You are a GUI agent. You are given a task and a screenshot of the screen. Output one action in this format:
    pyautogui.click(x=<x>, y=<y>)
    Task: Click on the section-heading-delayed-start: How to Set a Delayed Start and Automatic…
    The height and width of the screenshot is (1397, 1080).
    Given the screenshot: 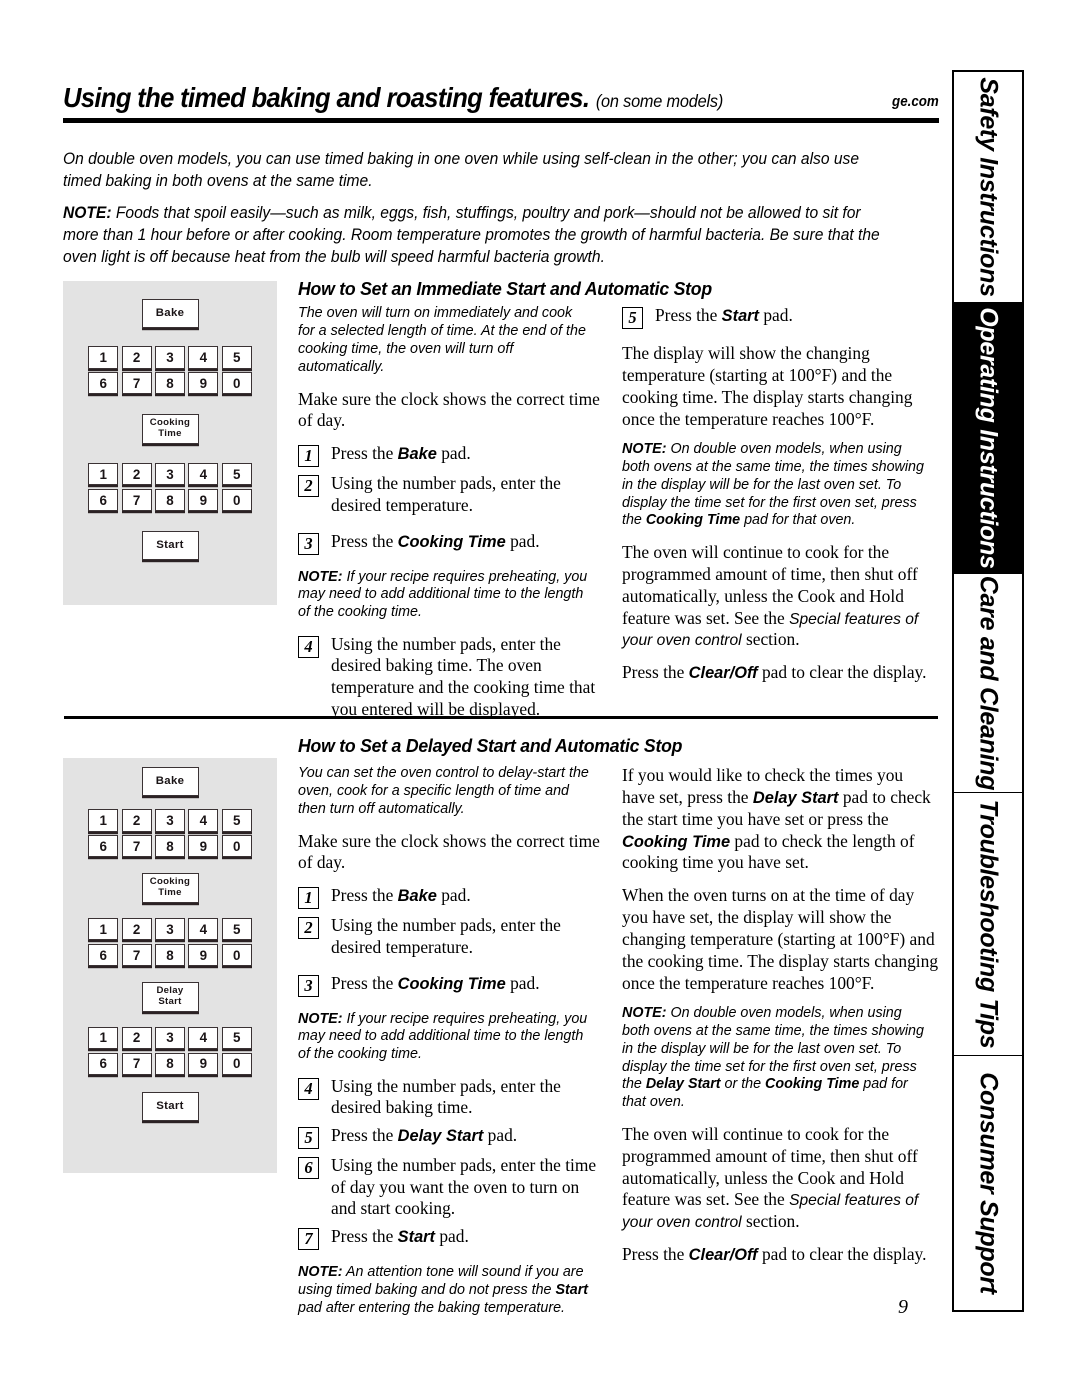 What is the action you would take?
    pyautogui.click(x=490, y=745)
    